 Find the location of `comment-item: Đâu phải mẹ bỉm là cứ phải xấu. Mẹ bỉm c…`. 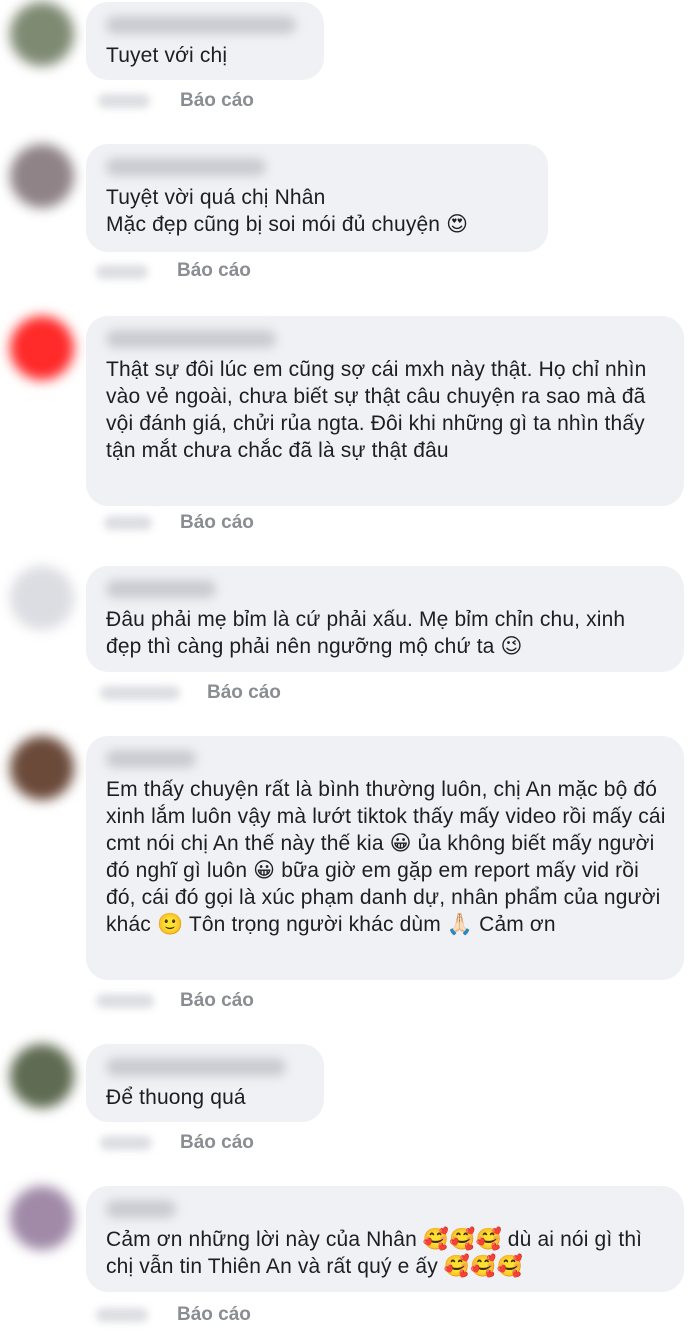

comment-item: Đâu phải mẹ bỉm là cứ phải xấu. Mẹ bỉm c… is located at coordinates (350, 636).